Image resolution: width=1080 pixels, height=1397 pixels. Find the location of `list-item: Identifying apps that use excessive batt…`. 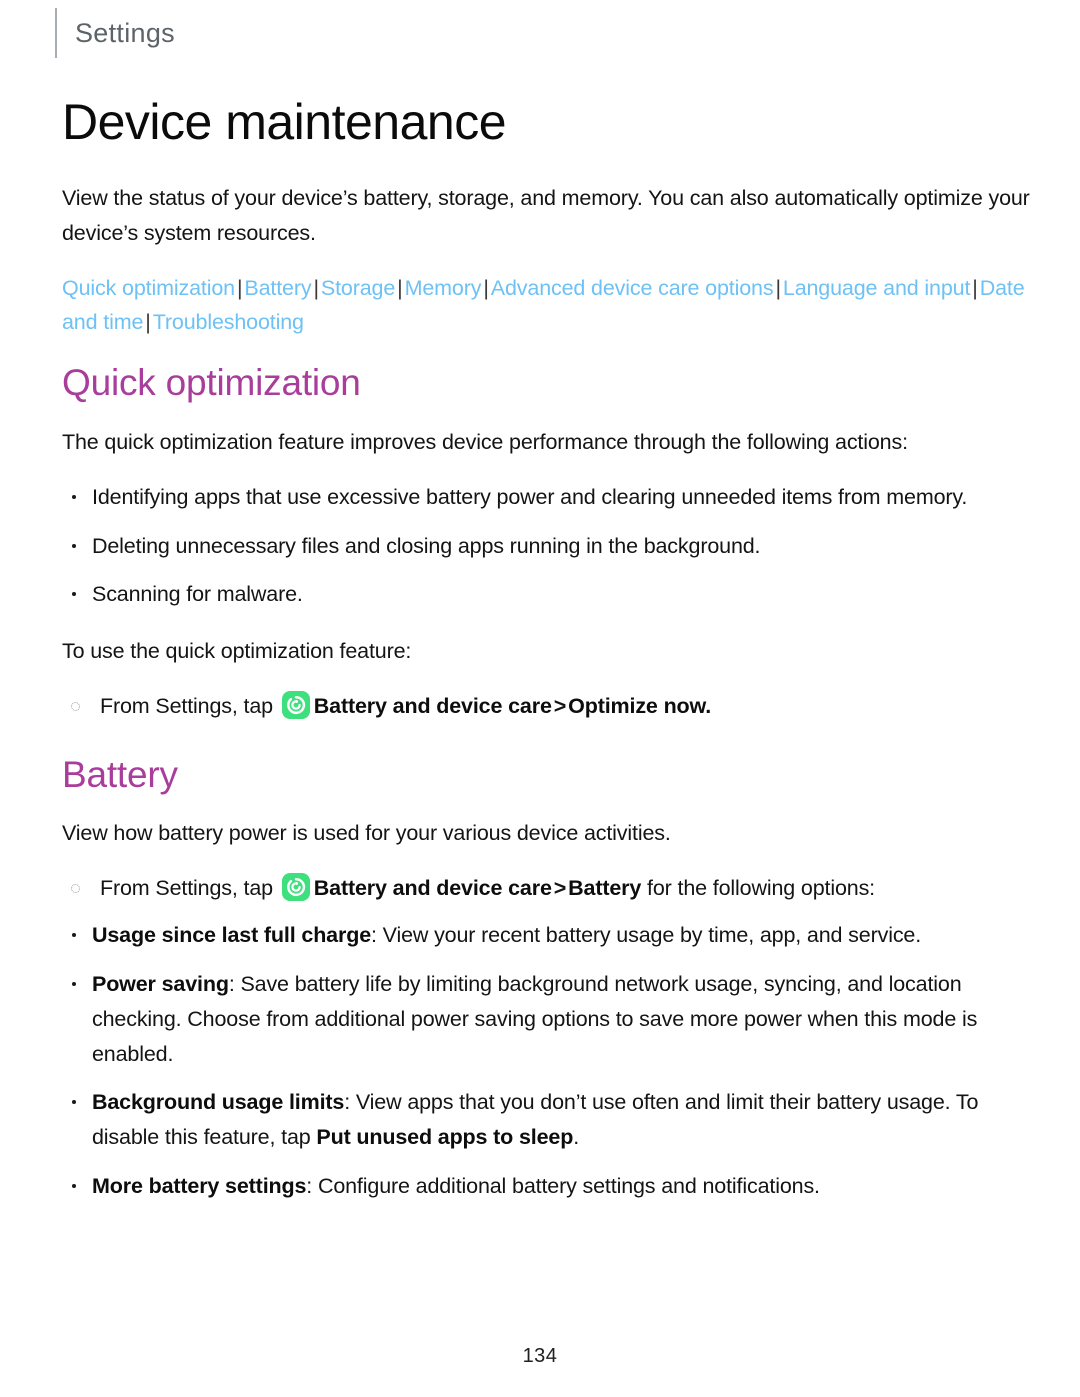

list-item: Identifying apps that use excessive batt… is located at coordinates (546, 497).